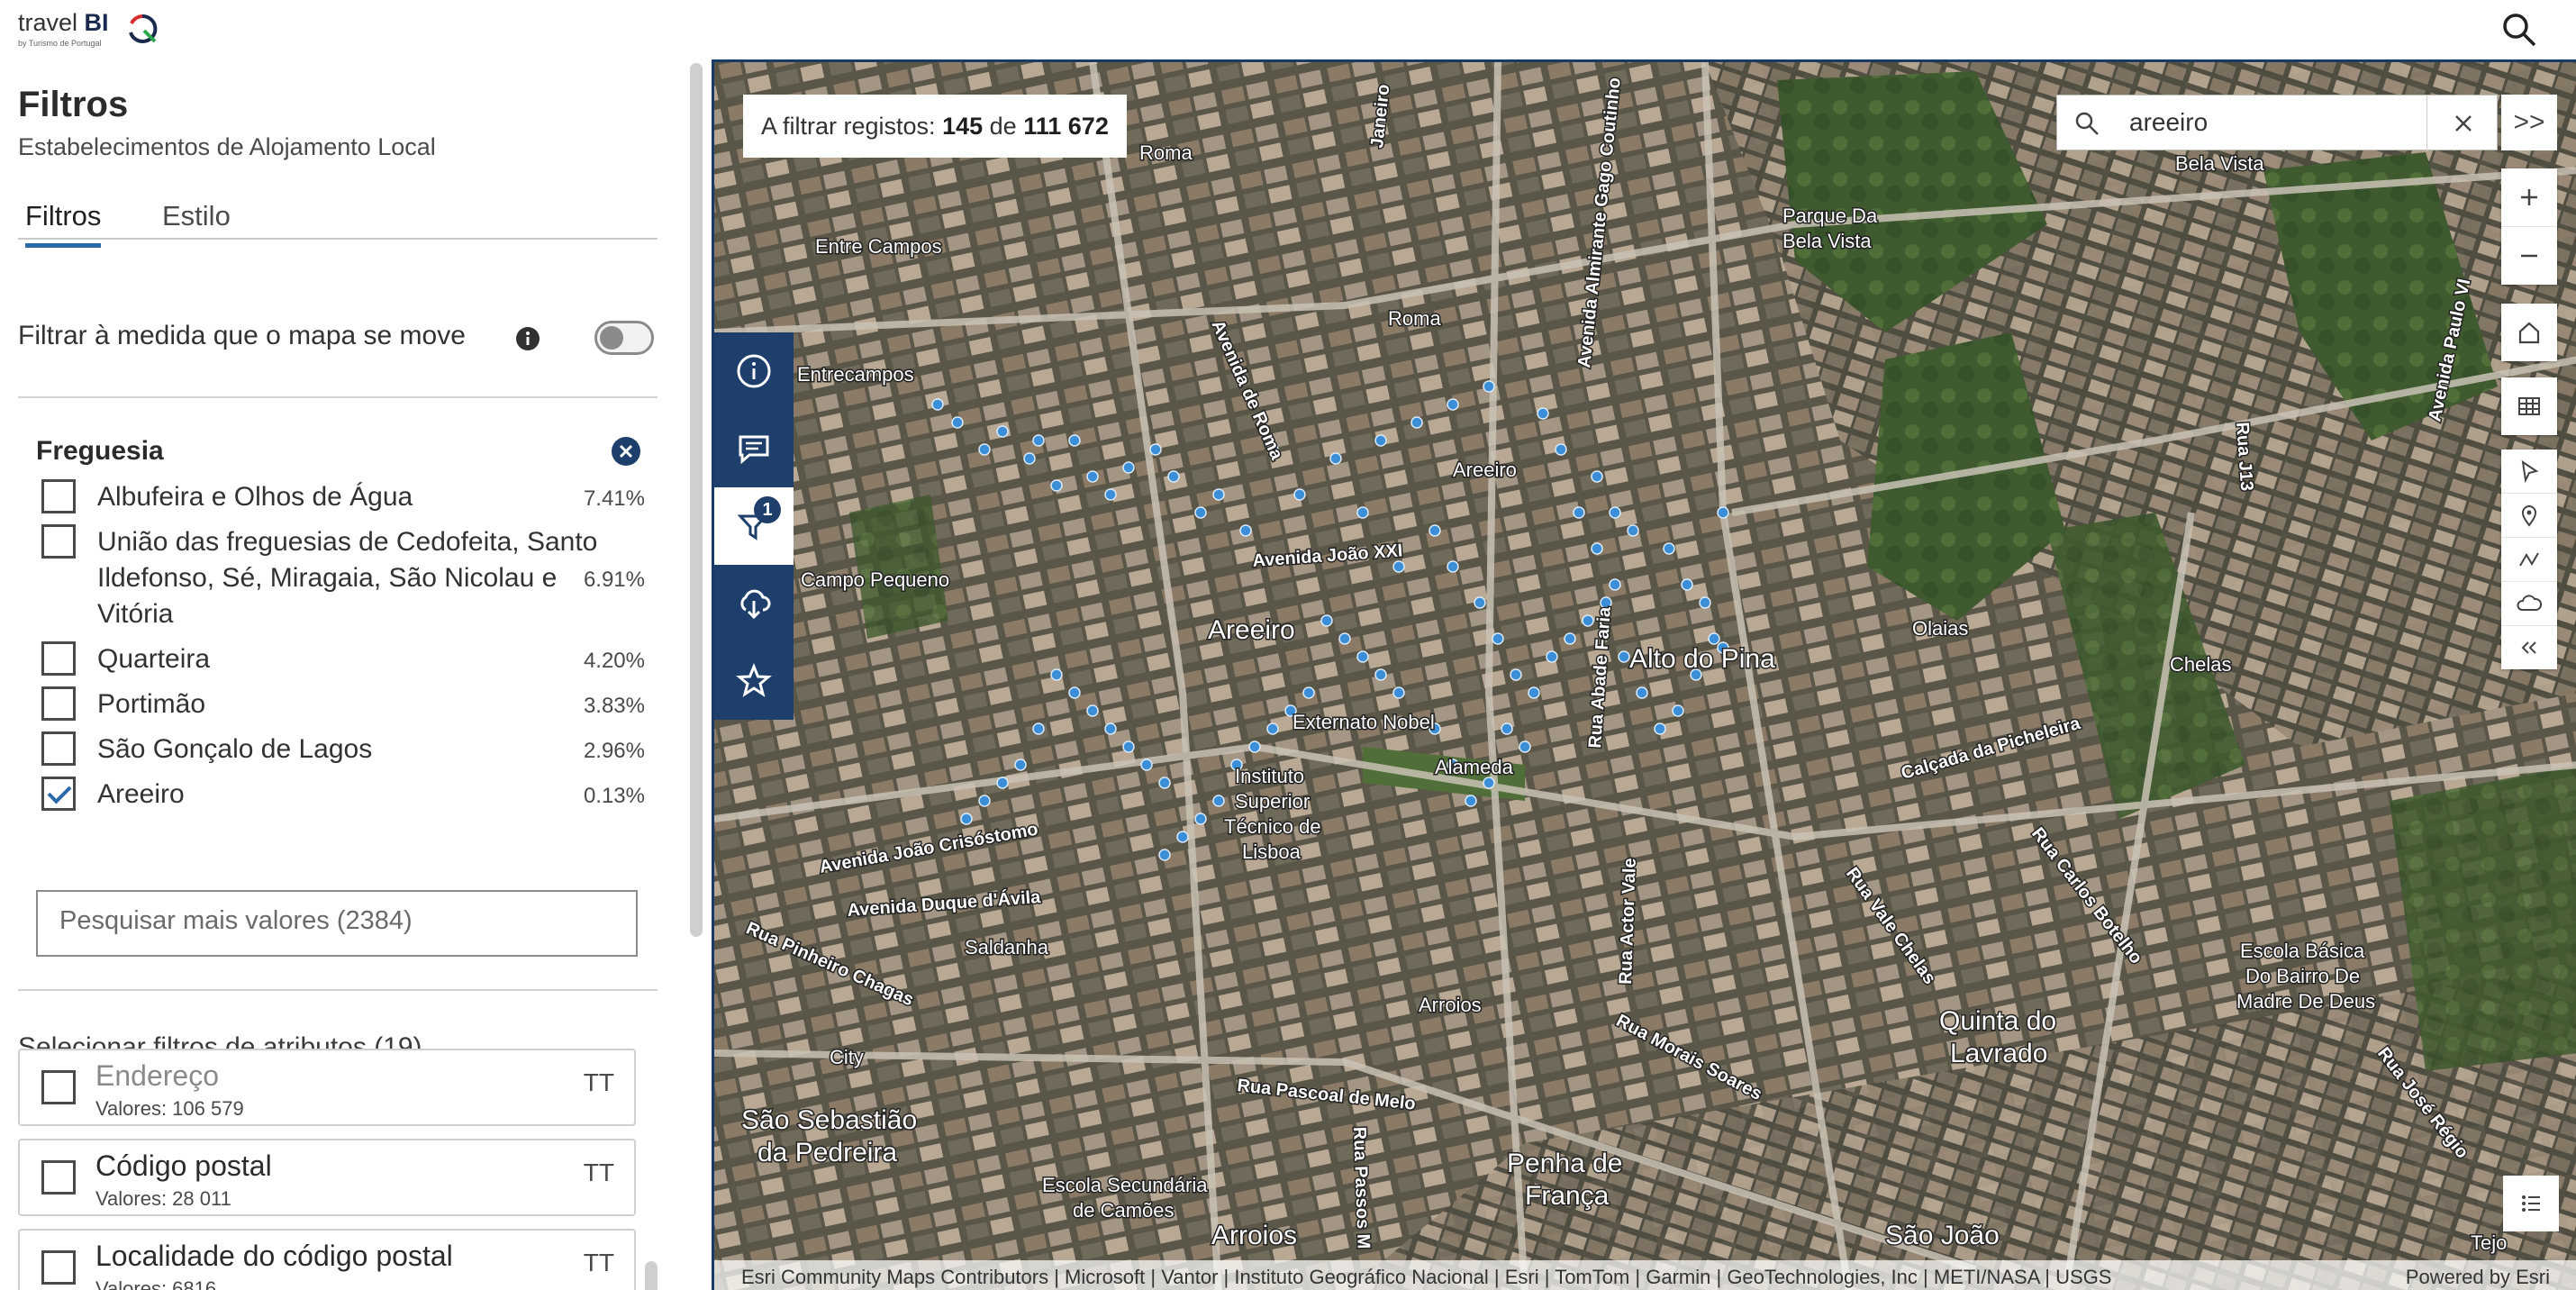 The width and height of the screenshot is (2576, 1290). I want to click on map-search-box: areeiro, so click(2277, 123).